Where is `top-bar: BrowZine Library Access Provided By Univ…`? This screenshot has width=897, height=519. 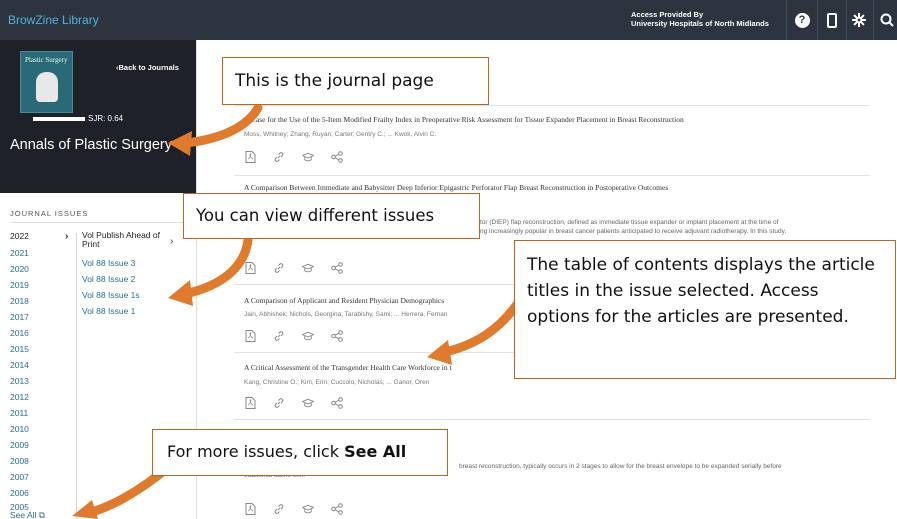
top-bar: BrowZine Library Access Provided By Univ… is located at coordinates (448, 20).